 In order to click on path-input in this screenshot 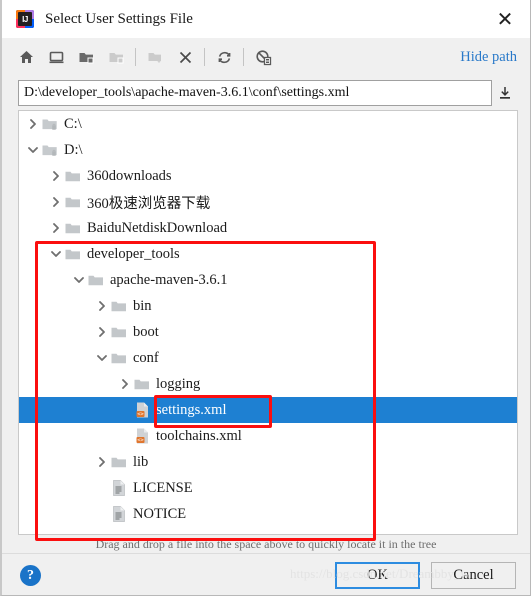, I will do `click(255, 93)`.